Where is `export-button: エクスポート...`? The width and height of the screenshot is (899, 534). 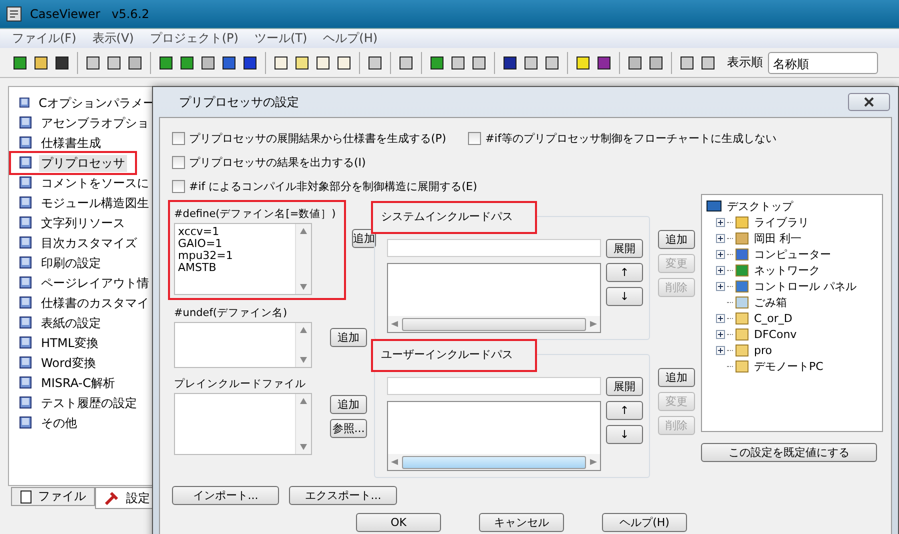
export-button: エクスポート... is located at coordinates (343, 495).